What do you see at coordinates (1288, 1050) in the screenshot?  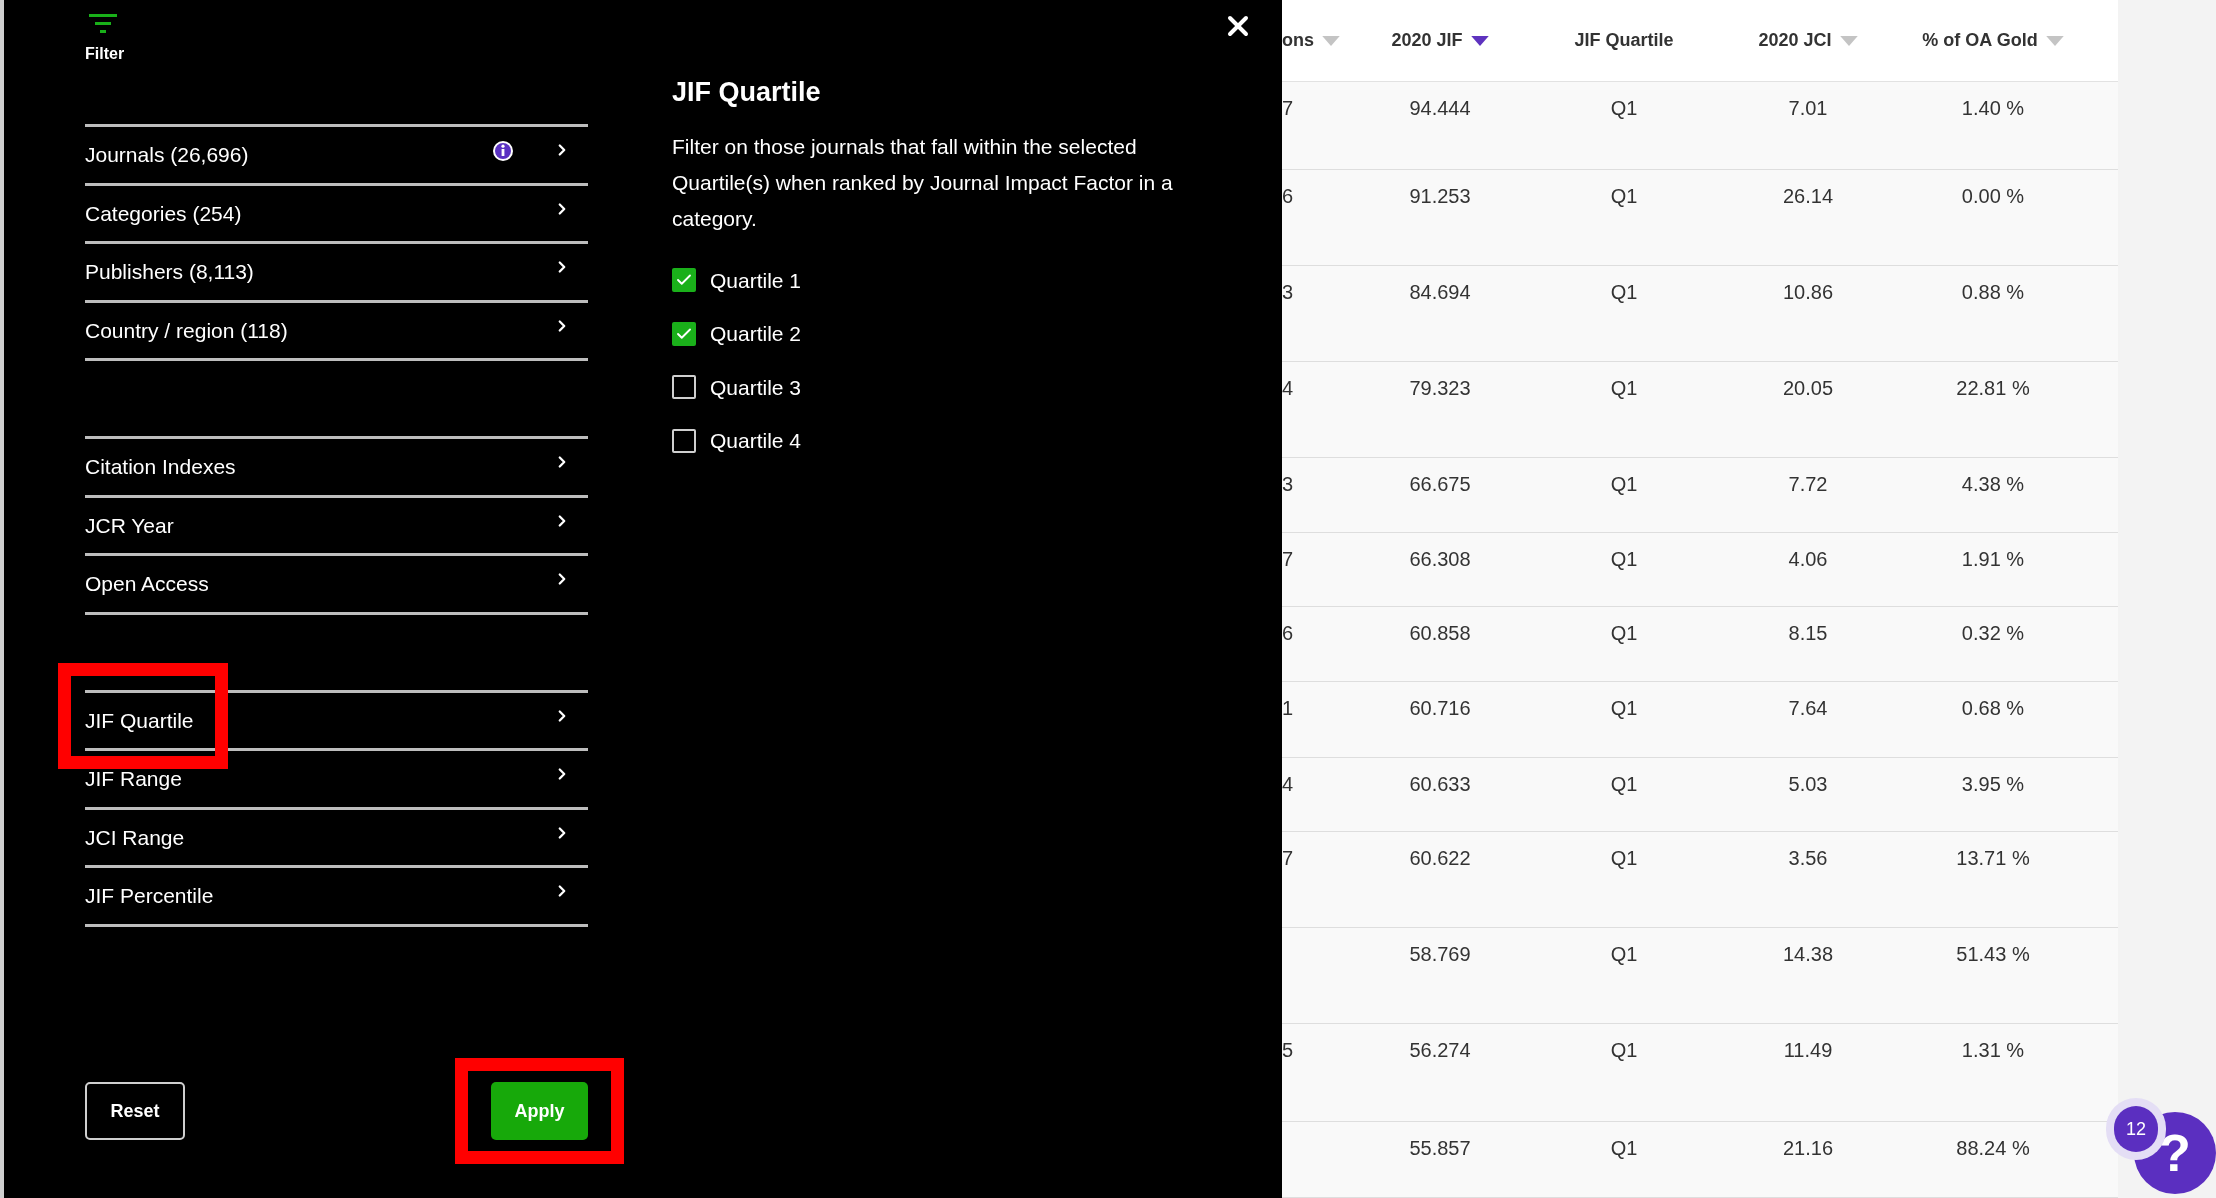 I see `table-cell-text: 5` at bounding box center [1288, 1050].